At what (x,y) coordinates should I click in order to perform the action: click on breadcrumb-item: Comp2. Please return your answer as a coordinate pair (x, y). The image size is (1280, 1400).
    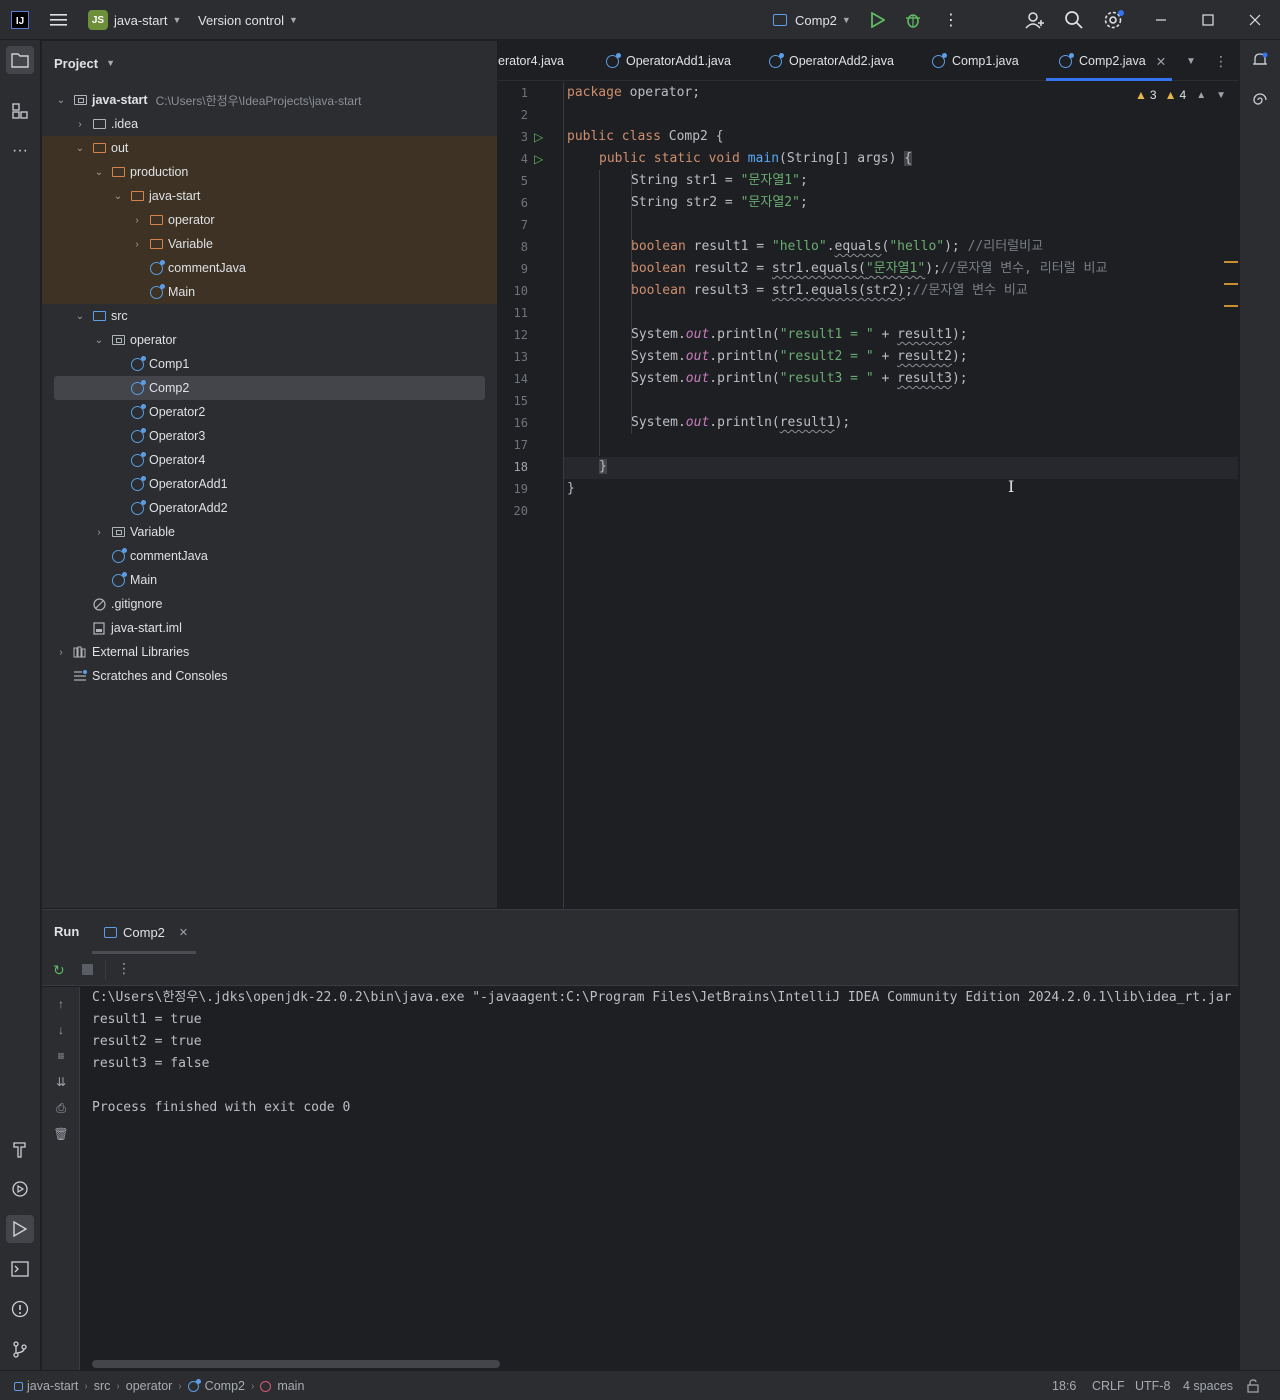
    Looking at the image, I should click on (225, 1386).